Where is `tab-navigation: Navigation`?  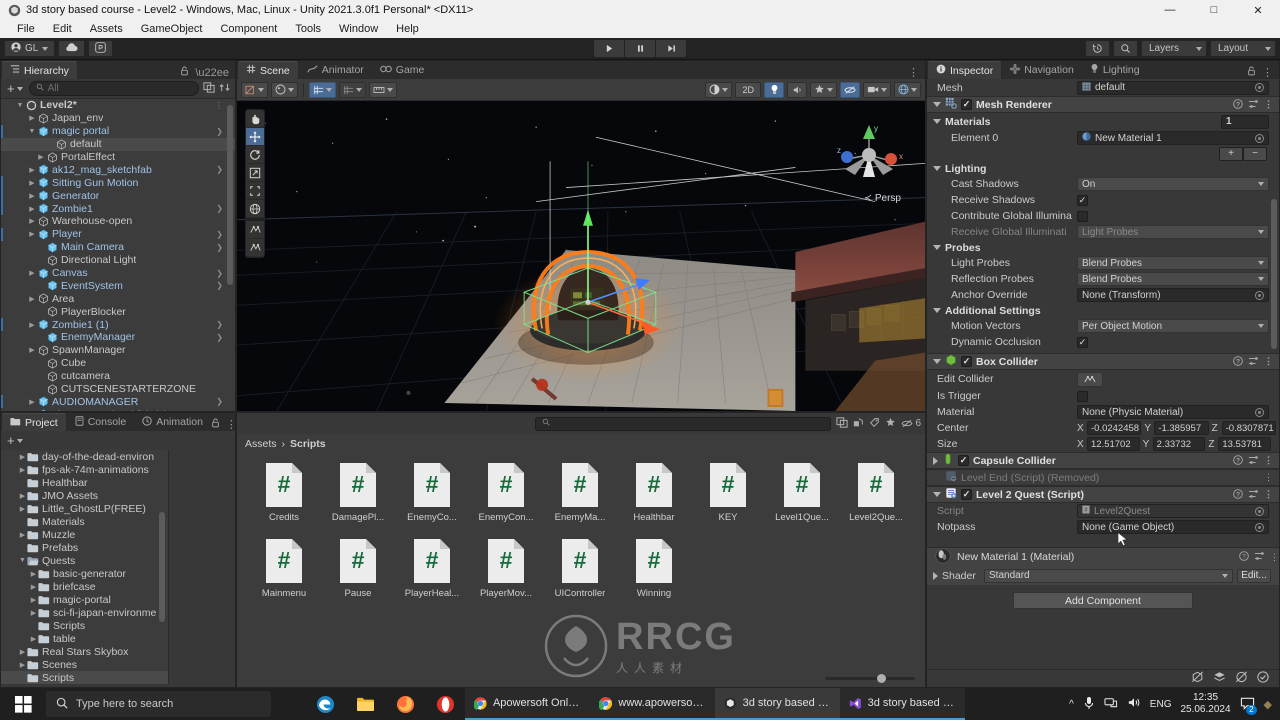
tab-navigation: Navigation is located at coordinates (1042, 70).